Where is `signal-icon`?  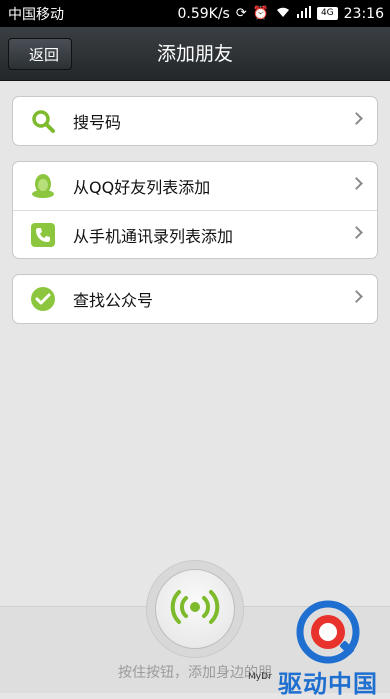
signal-icon is located at coordinates (303, 13).